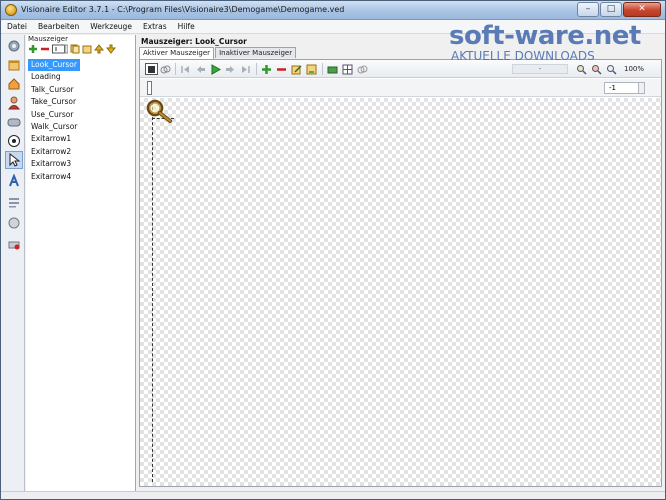 The width and height of the screenshot is (666, 500). I want to click on paste-icon, so click(87, 49).